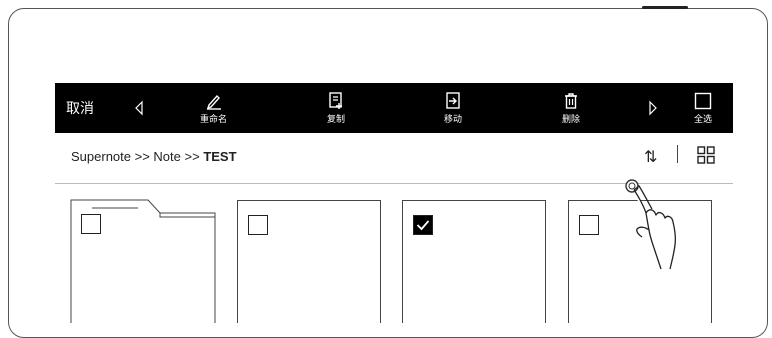 The width and height of the screenshot is (772, 338). Describe the element at coordinates (665, 7) in the screenshot. I see `power-button` at that location.